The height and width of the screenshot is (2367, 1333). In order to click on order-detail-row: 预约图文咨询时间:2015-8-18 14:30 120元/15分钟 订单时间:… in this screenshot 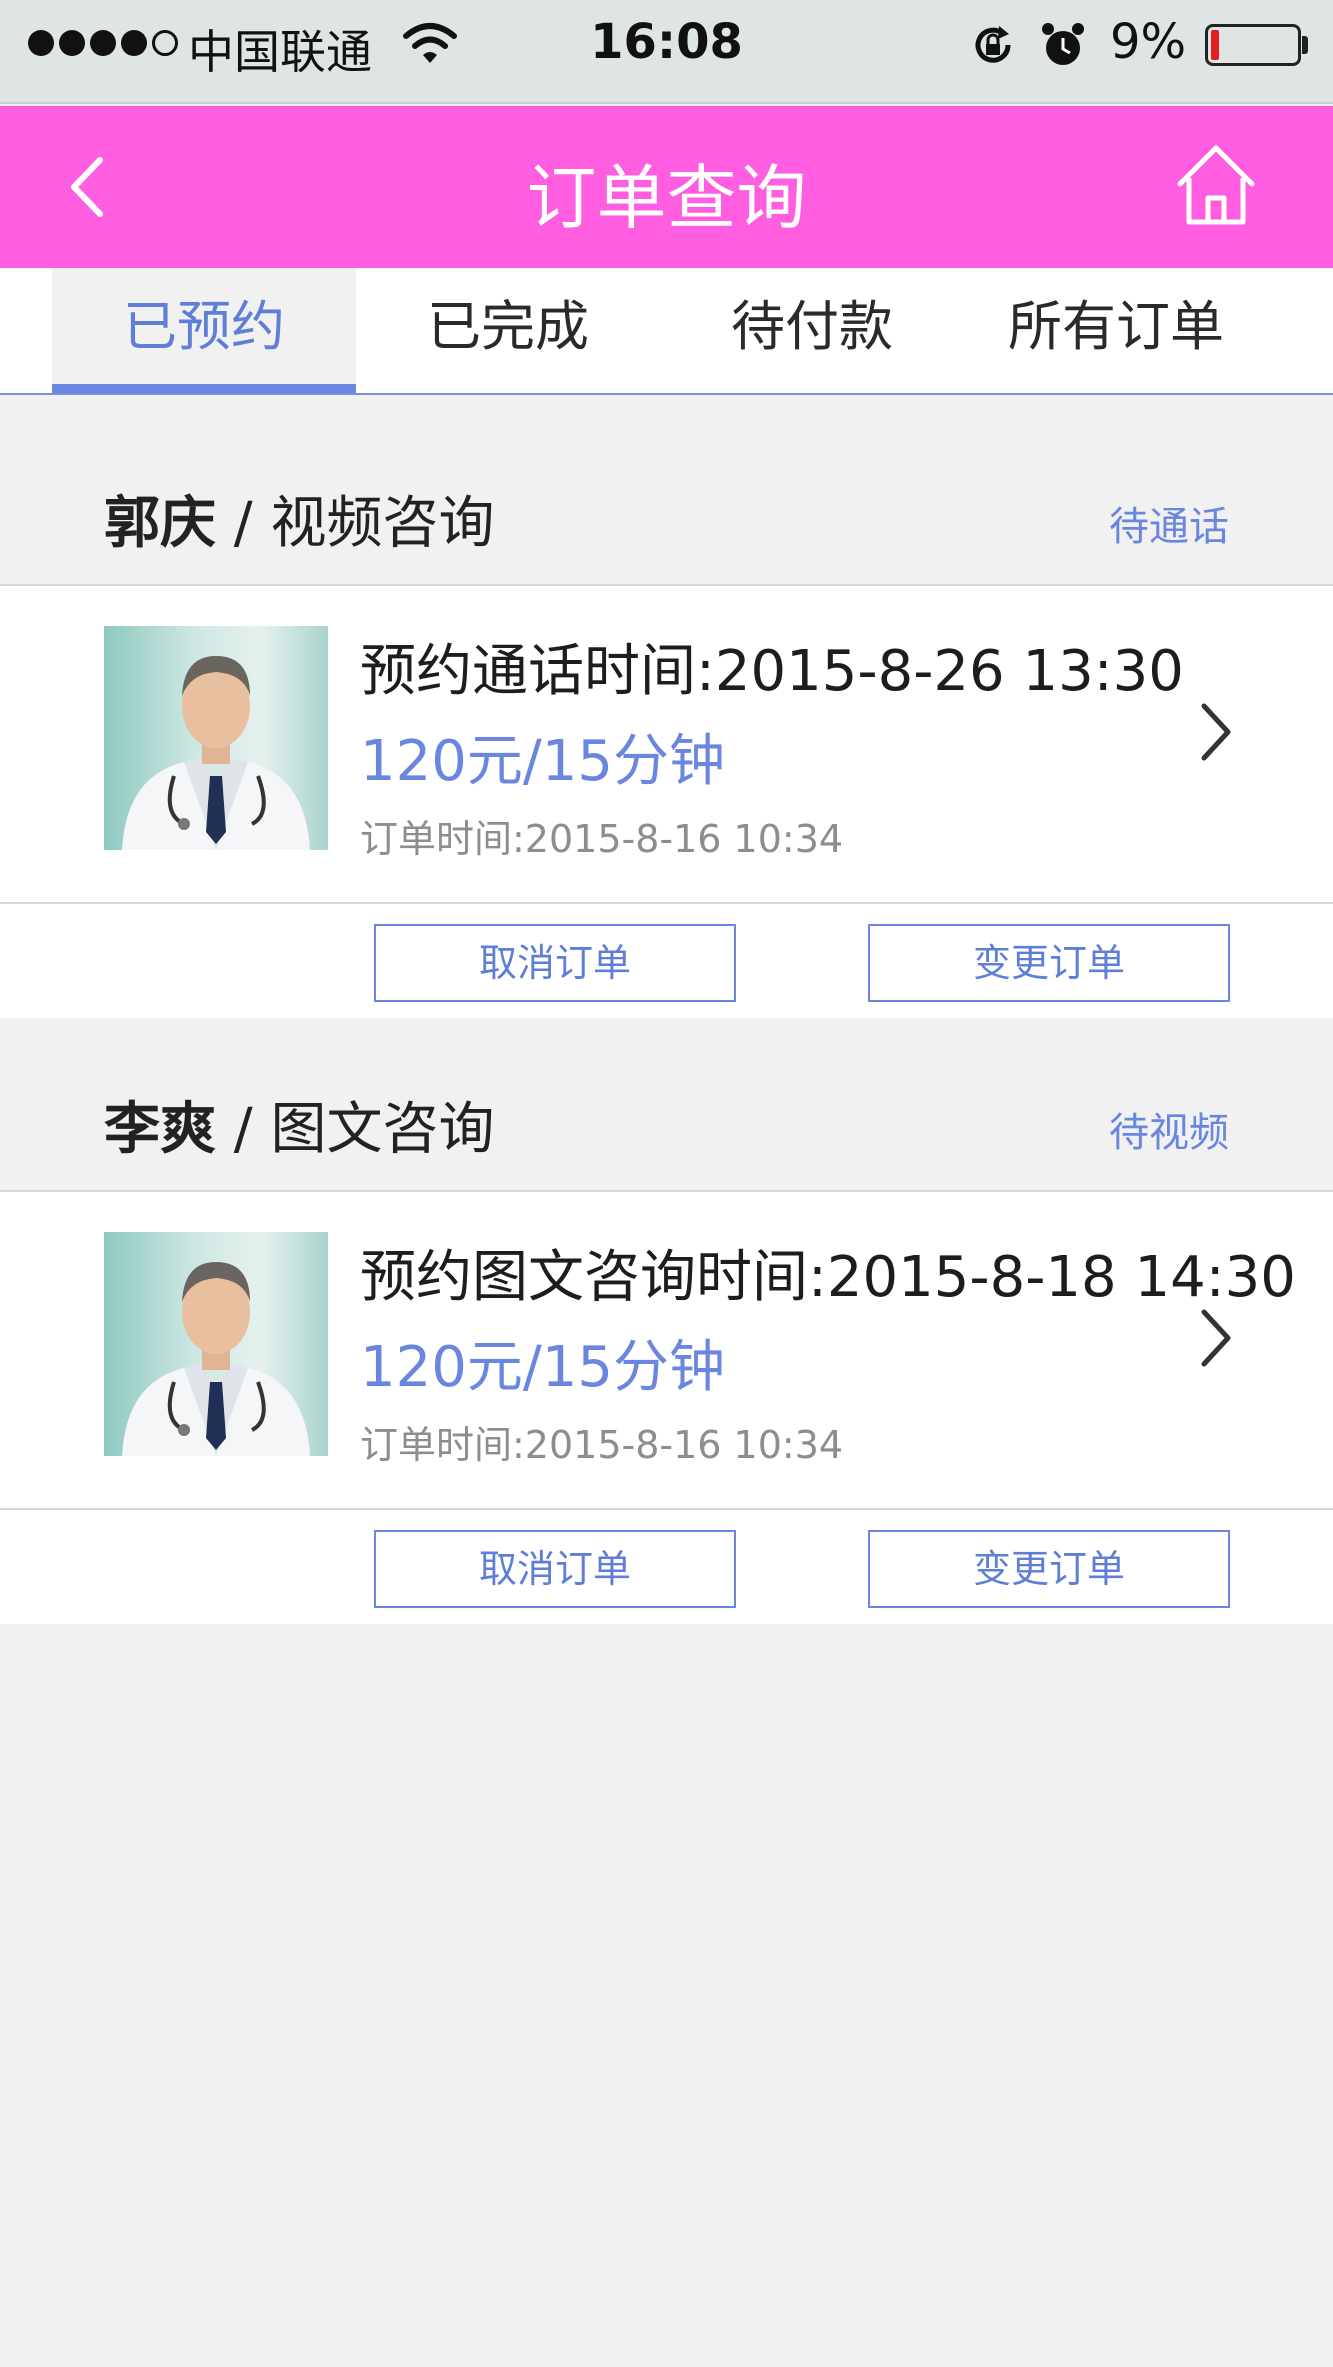, I will do `click(666, 1351)`.